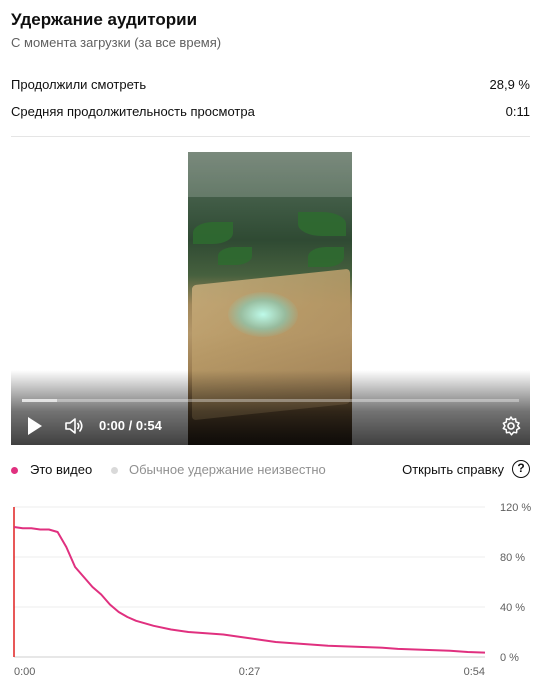  I want to click on legend-label-this-video: Это видео, so click(61, 469).